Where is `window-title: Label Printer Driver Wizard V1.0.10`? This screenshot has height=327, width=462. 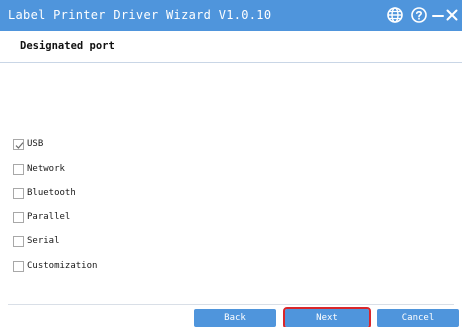
window-title: Label Printer Driver Wizard V1.0.10 is located at coordinates (140, 15).